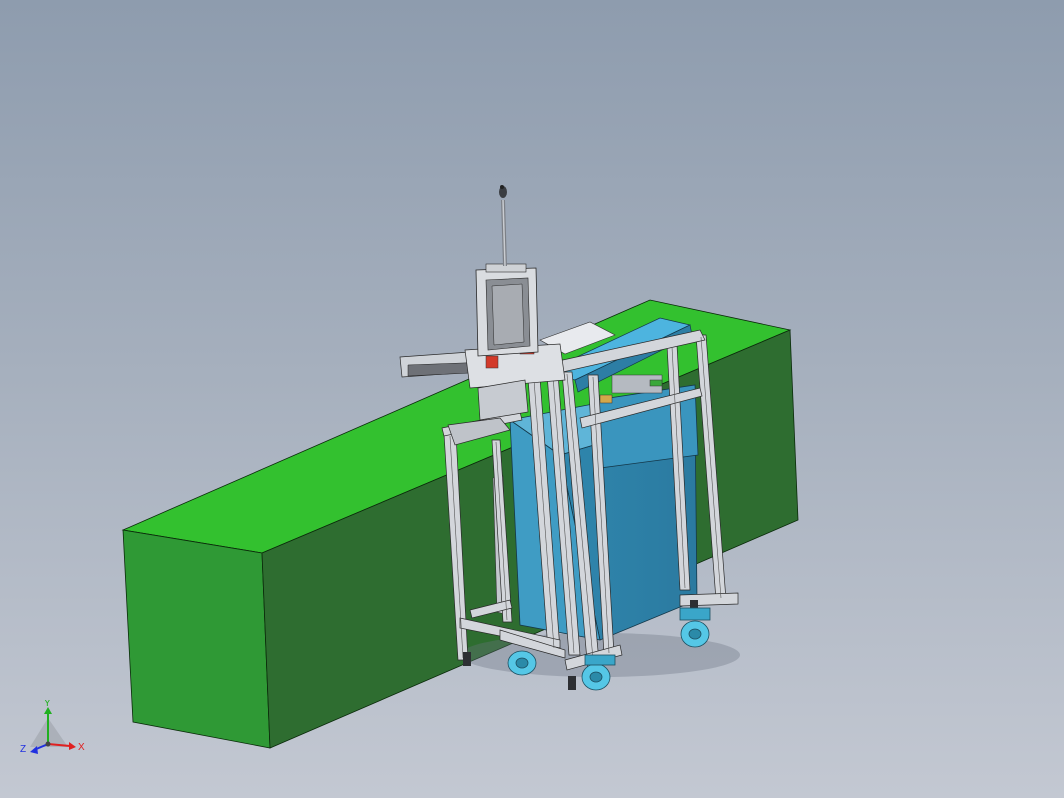 The height and width of the screenshot is (798, 1064). I want to click on x-axis-arrow-icon, so click(72, 746).